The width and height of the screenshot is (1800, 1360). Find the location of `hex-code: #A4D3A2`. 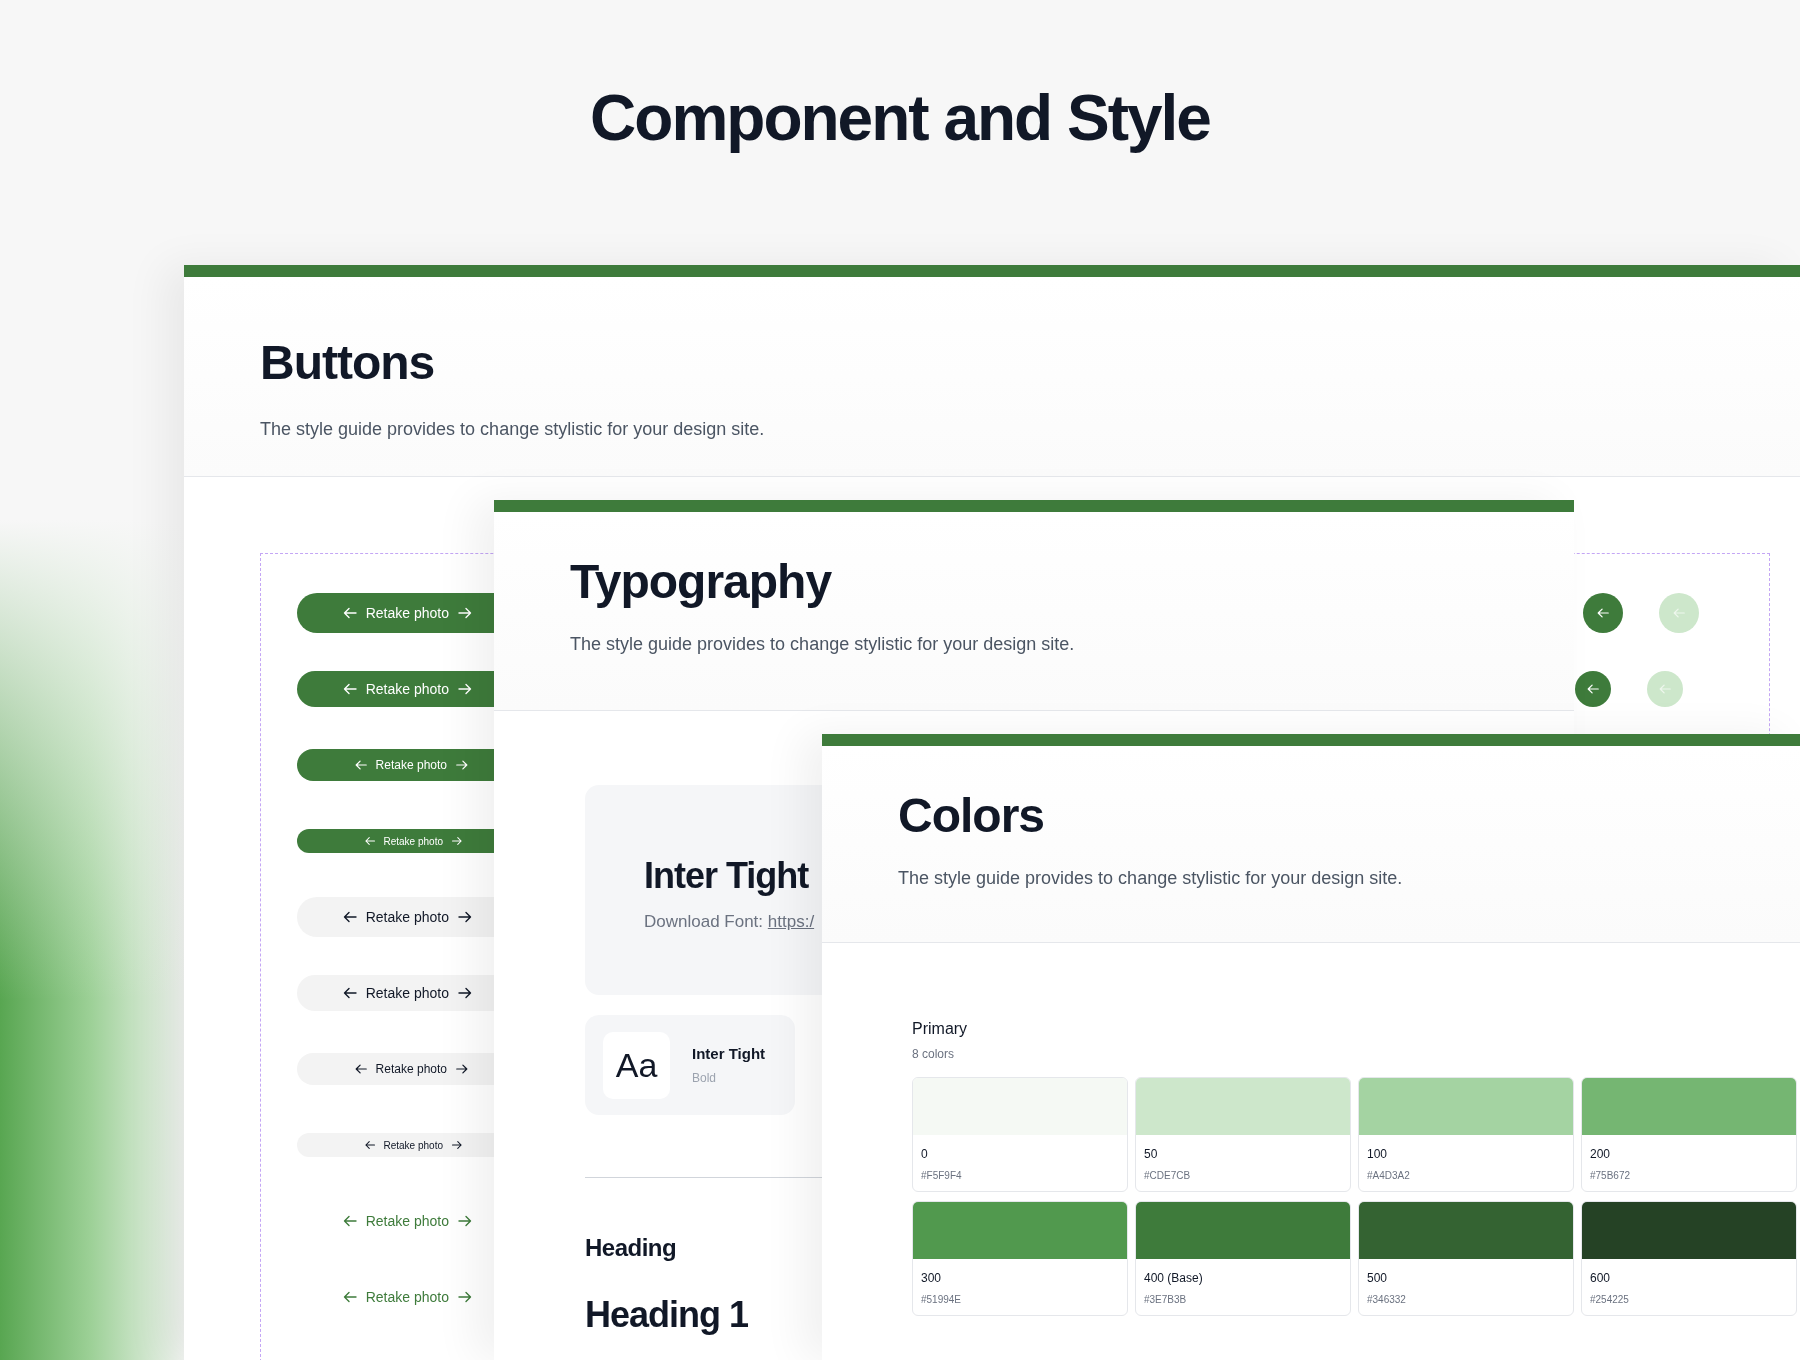

hex-code: #A4D3A2 is located at coordinates (1389, 1176).